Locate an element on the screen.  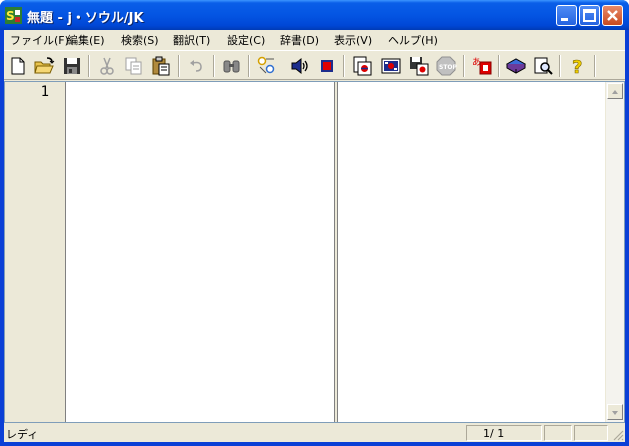
translate-doc-icon is located at coordinates (362, 66).